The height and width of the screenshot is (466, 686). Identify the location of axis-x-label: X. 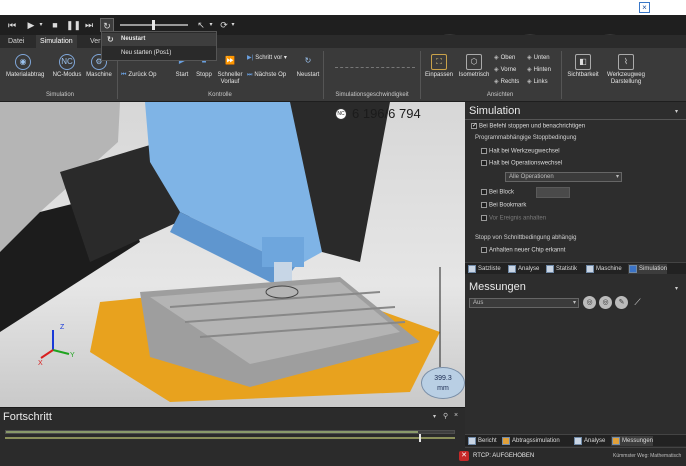
(40, 363).